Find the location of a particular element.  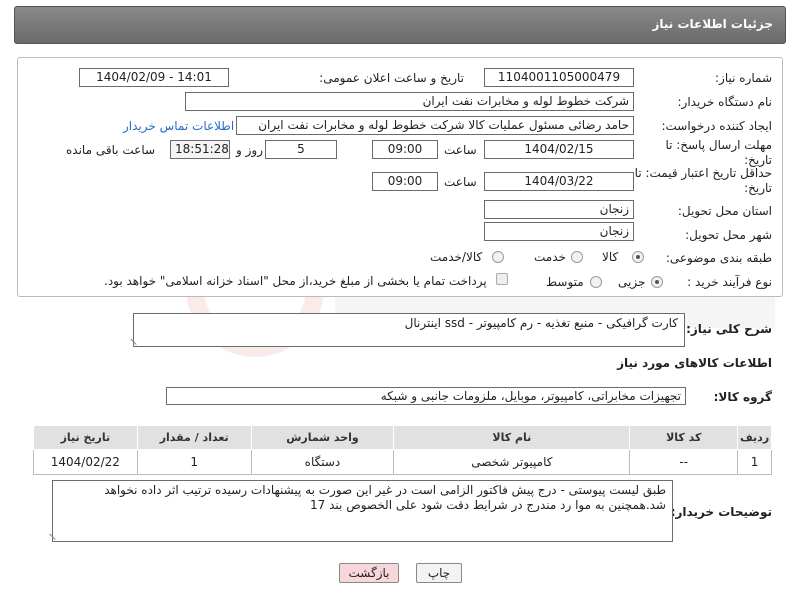

province-label: استان محل تحویل: is located at coordinates (724, 211).